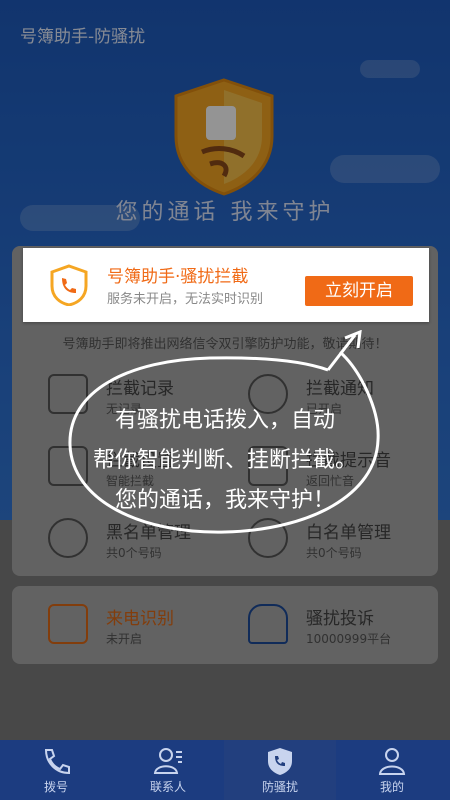  Describe the element at coordinates (224, 500) in the screenshot. I see `bubble-line-3: 您的通话，我来守护！` at that location.